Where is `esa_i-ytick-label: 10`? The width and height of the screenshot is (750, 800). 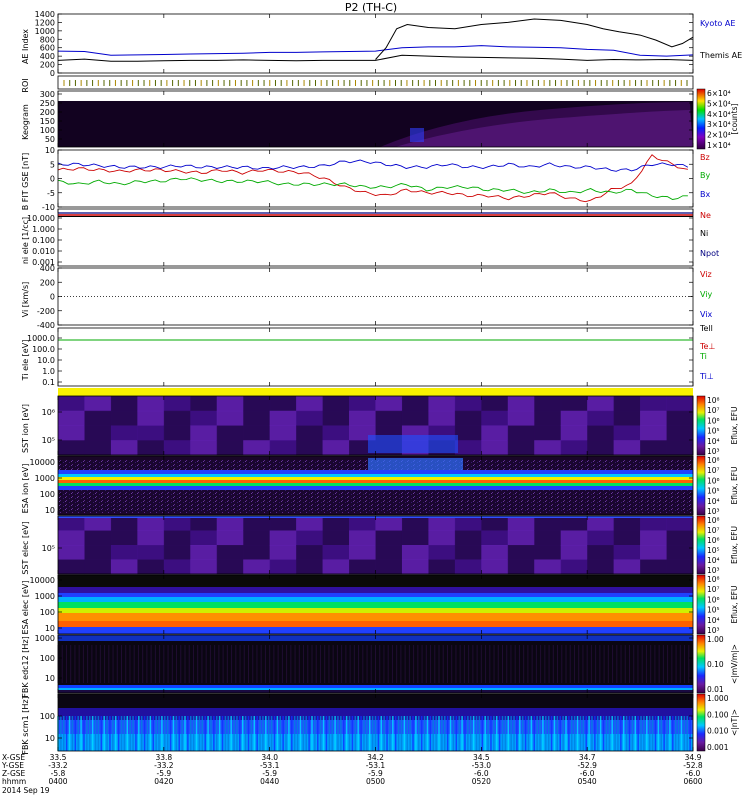 esa_i-ytick-label: 10 is located at coordinates (50, 510).